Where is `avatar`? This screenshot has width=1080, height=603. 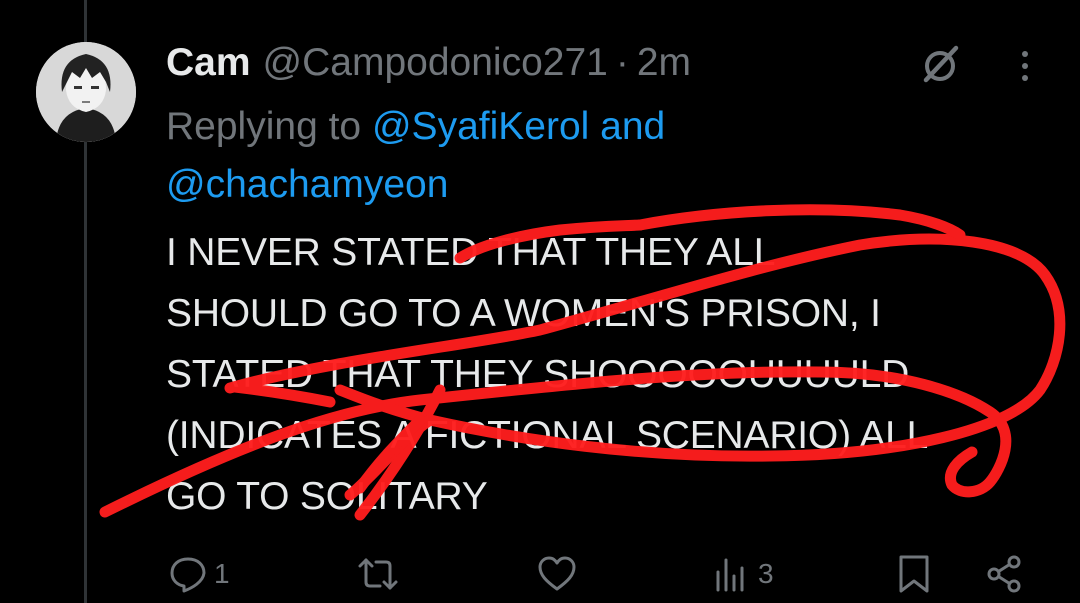 avatar is located at coordinates (86, 92).